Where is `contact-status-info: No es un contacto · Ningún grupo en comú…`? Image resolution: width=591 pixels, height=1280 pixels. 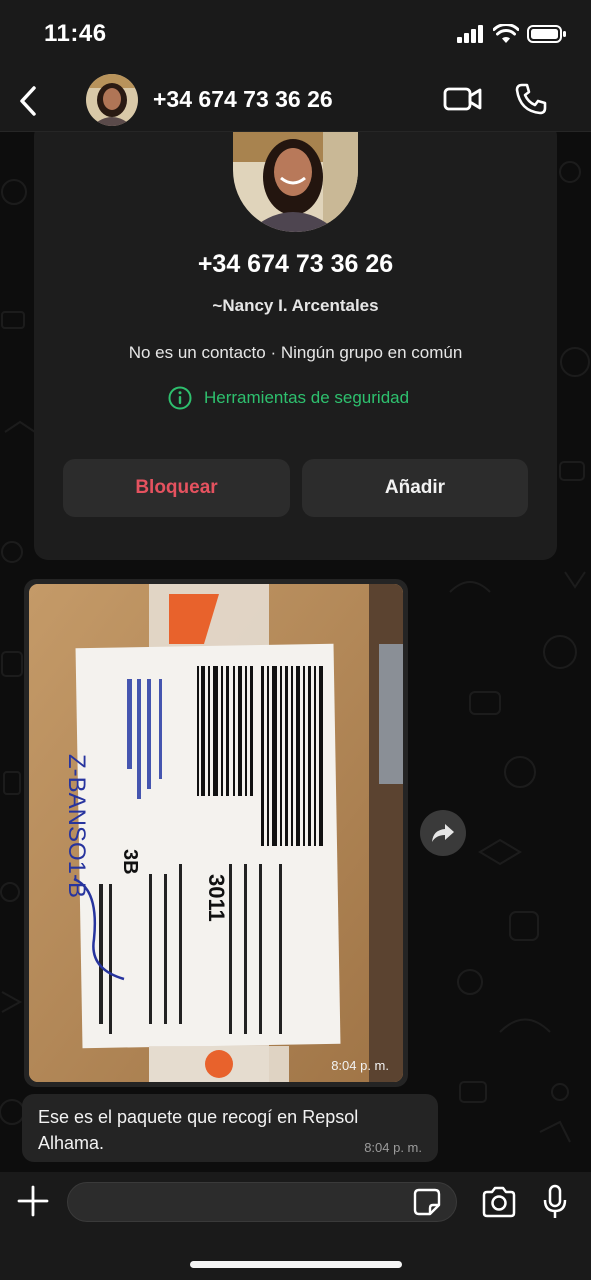 contact-status-info: No es un contacto · Ningún grupo en comú… is located at coordinates (295, 352).